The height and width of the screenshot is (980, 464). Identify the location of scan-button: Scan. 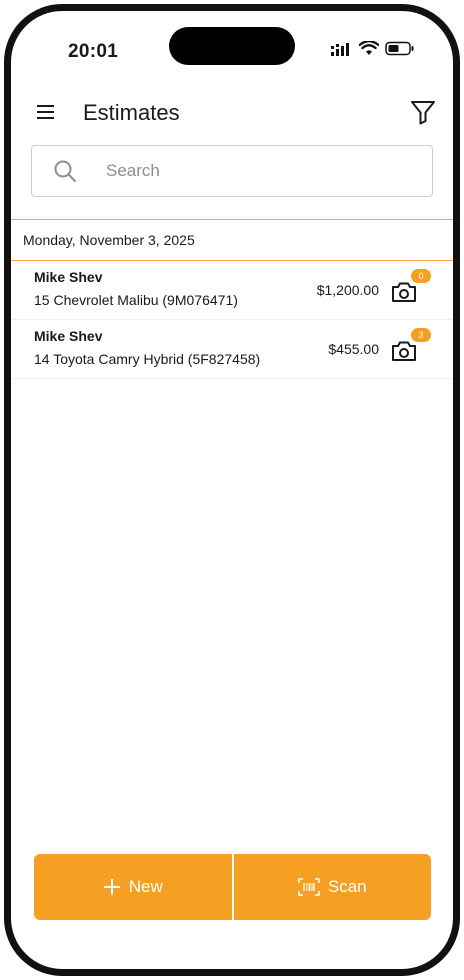
(332, 887).